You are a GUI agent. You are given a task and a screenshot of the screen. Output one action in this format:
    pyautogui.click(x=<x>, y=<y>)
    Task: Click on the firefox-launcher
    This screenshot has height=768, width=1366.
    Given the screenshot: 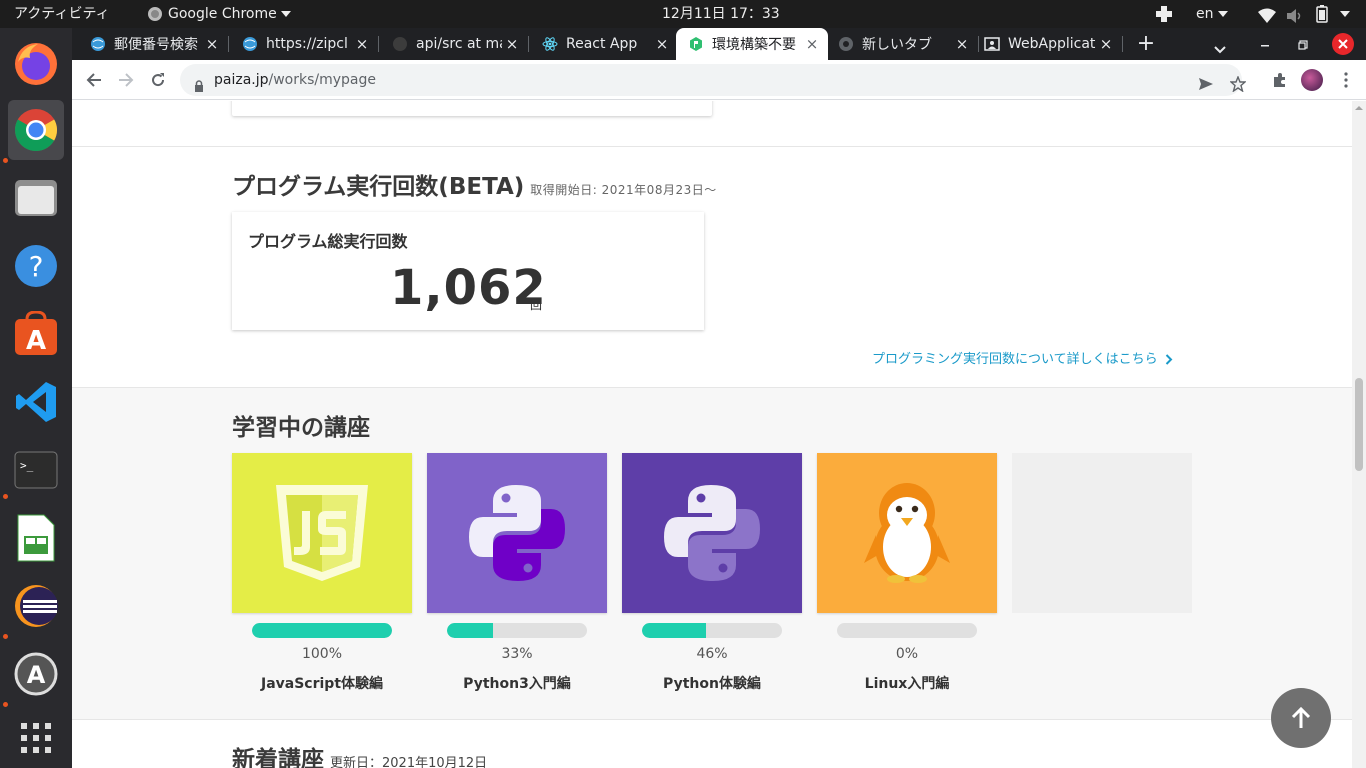 What is the action you would take?
    pyautogui.click(x=36, y=64)
    